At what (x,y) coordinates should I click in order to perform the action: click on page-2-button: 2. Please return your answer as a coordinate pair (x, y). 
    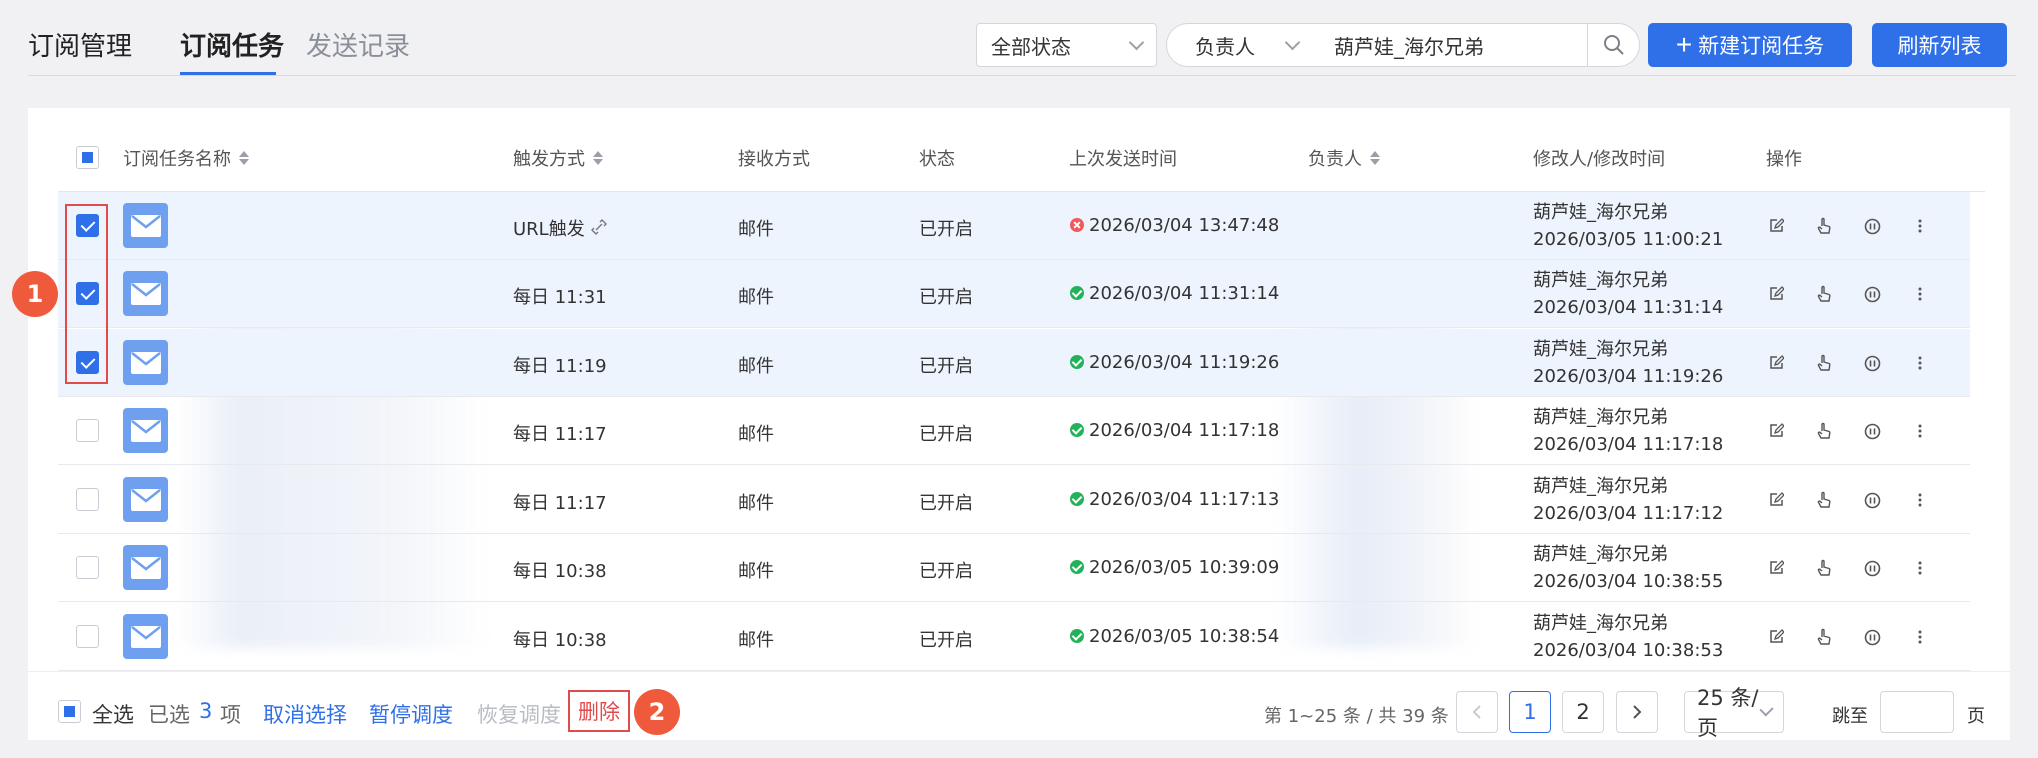
    Looking at the image, I should click on (1583, 712).